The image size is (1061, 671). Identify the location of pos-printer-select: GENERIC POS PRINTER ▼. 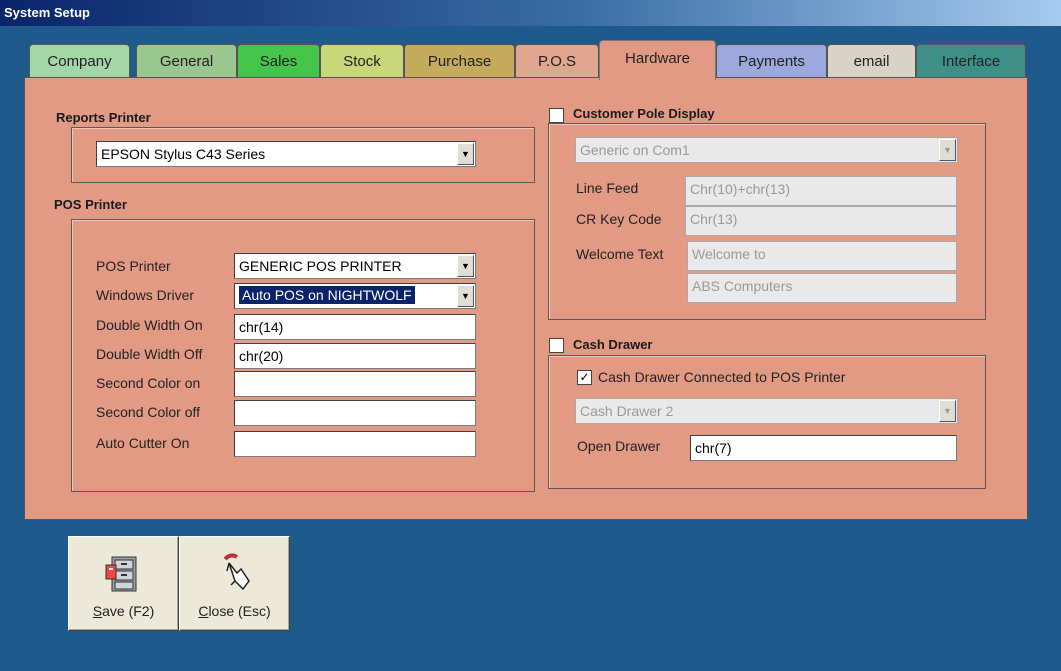
(355, 266).